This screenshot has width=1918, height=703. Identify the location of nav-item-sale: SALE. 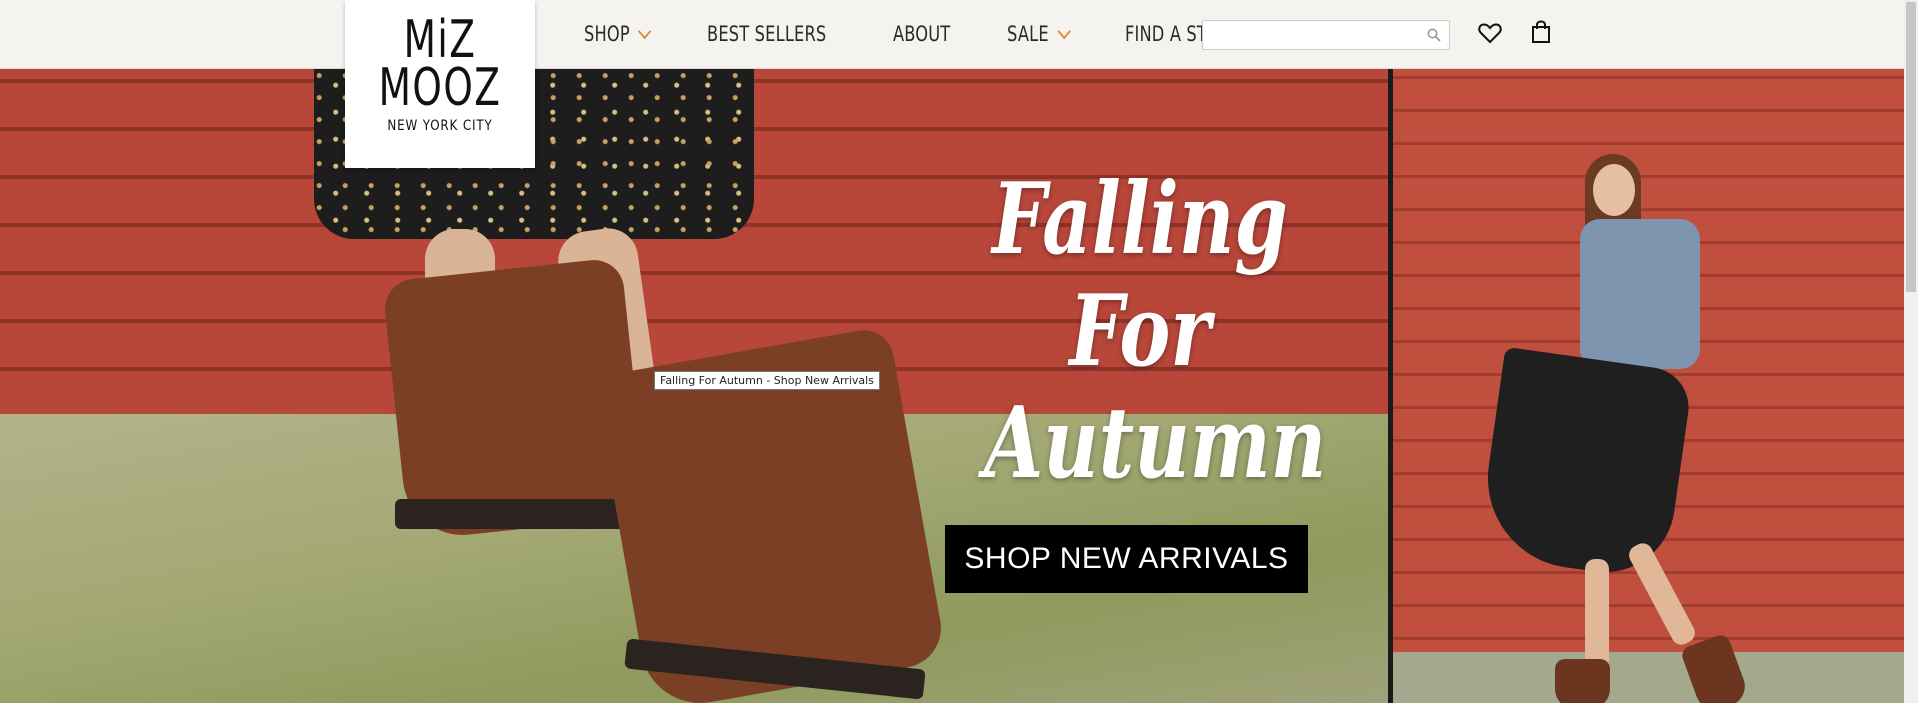
(1038, 34).